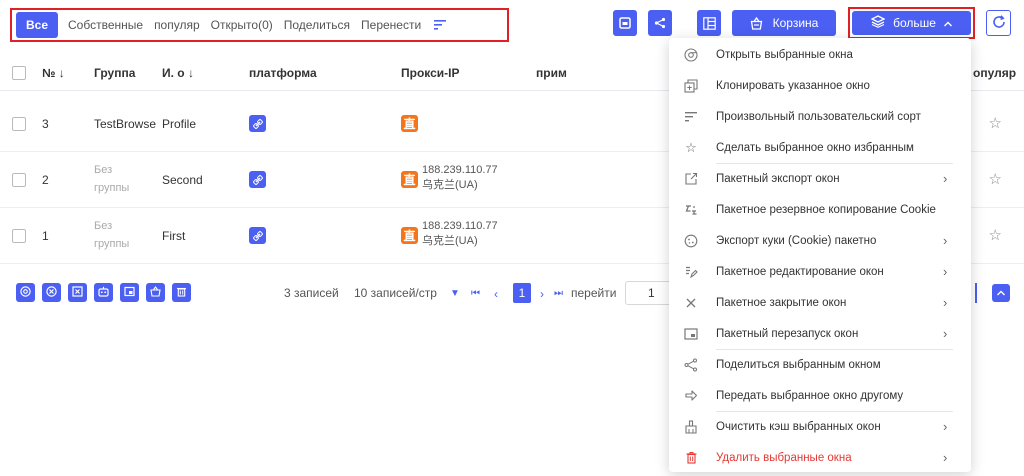 This screenshot has width=1024, height=476. I want to click on col-note: прим, so click(551, 73).